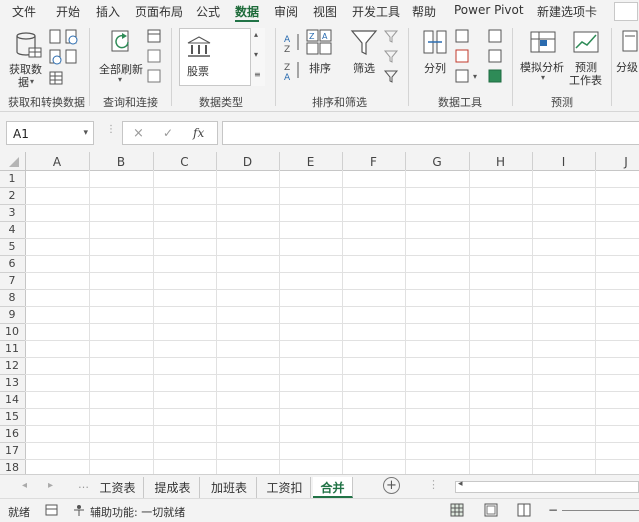  What do you see at coordinates (173, 487) in the screenshot?
I see `sheet-tab-commission: 提成表` at bounding box center [173, 487].